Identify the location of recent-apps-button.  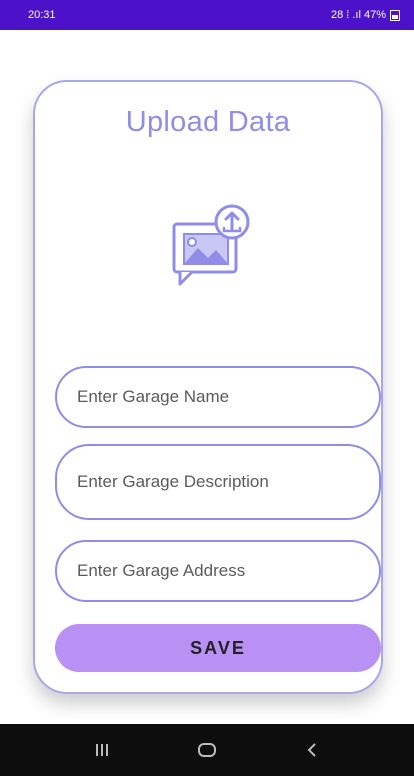
(102, 750).